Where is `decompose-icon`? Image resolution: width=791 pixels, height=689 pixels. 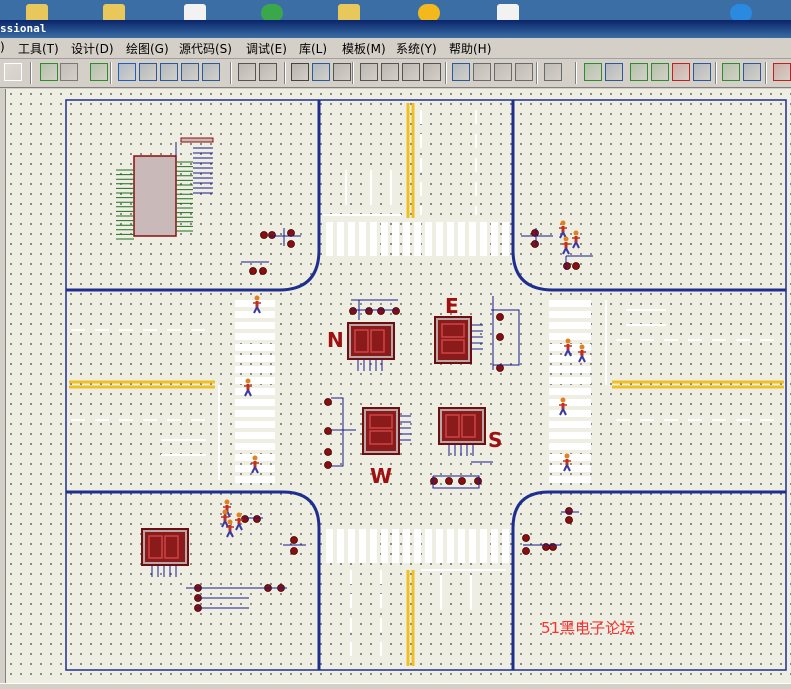
decompose-icon is located at coordinates (524, 72).